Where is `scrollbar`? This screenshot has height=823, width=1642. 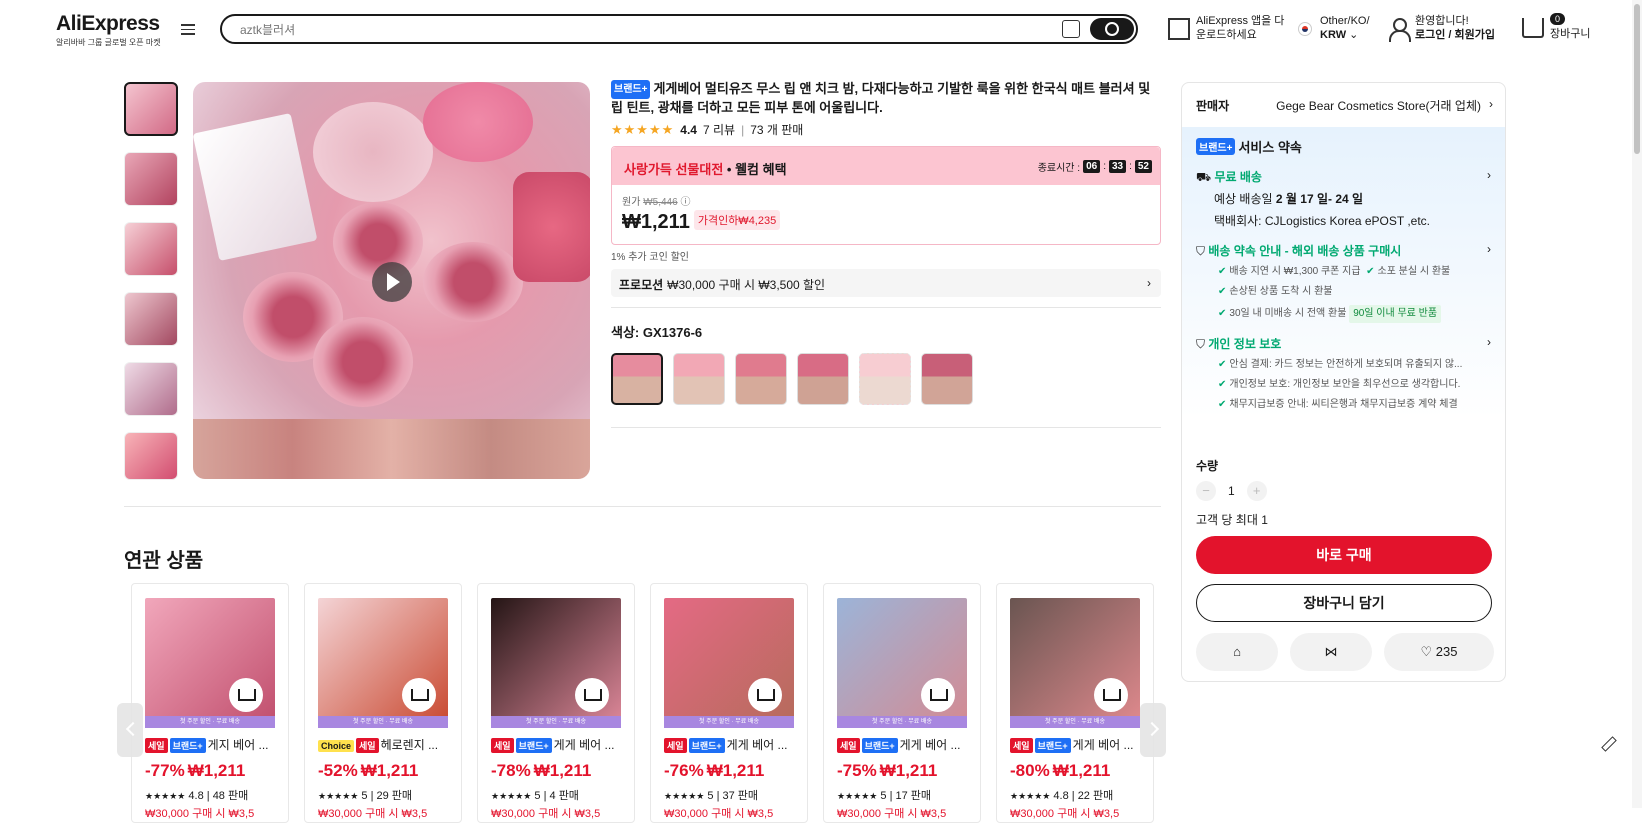 scrollbar is located at coordinates (1637, 404).